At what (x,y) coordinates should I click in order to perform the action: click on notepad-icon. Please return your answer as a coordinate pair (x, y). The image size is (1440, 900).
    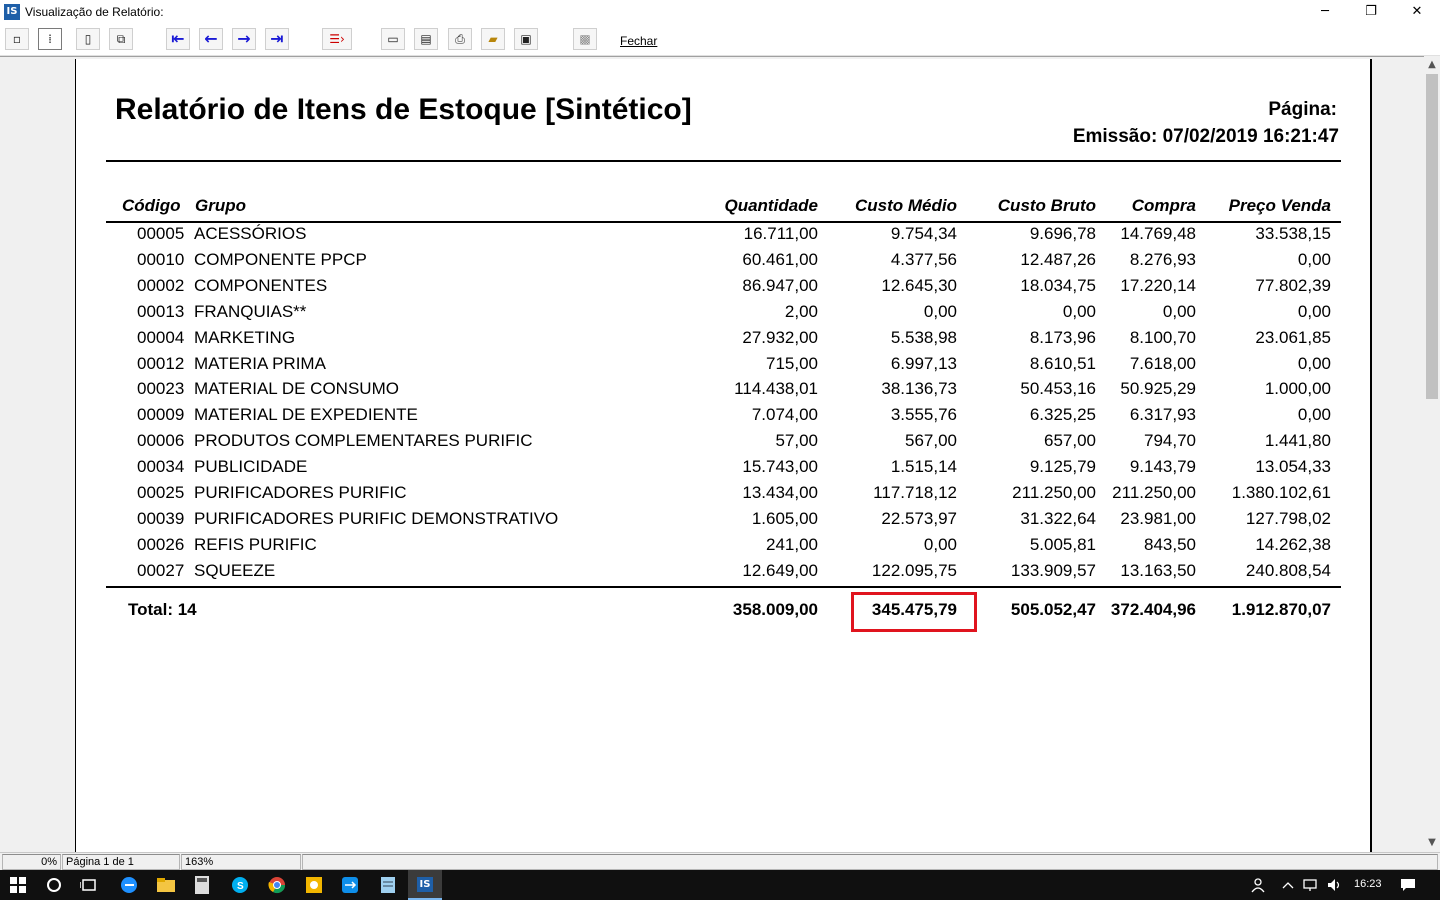
    Looking at the image, I should click on (388, 885).